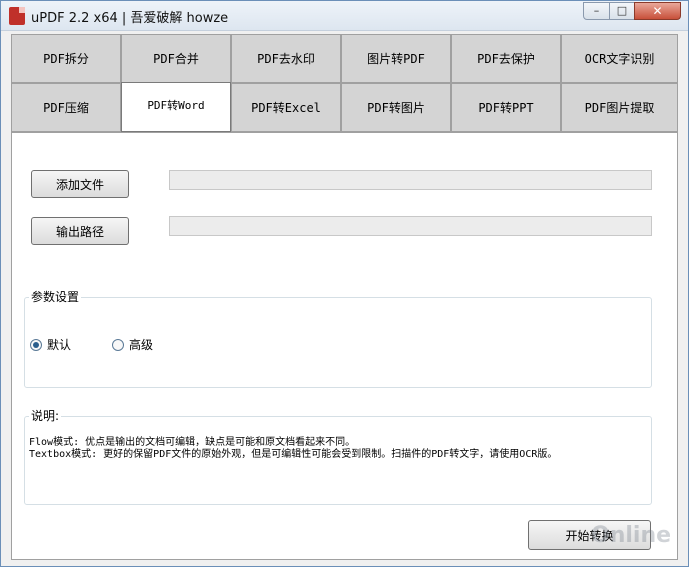  I want to click on tab-pdf-unprotect: PDF去保护, so click(506, 58).